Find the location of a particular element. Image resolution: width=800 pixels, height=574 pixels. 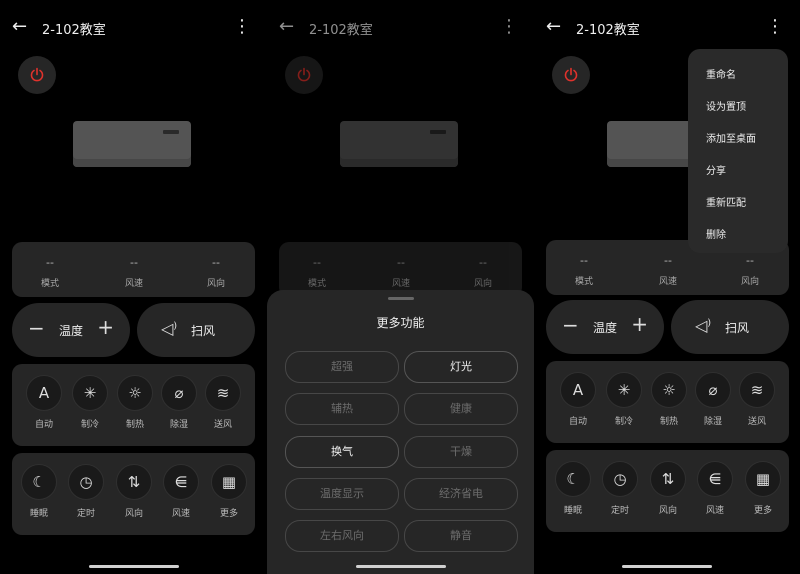

option-aux-heat: 辅热 is located at coordinates (342, 409).